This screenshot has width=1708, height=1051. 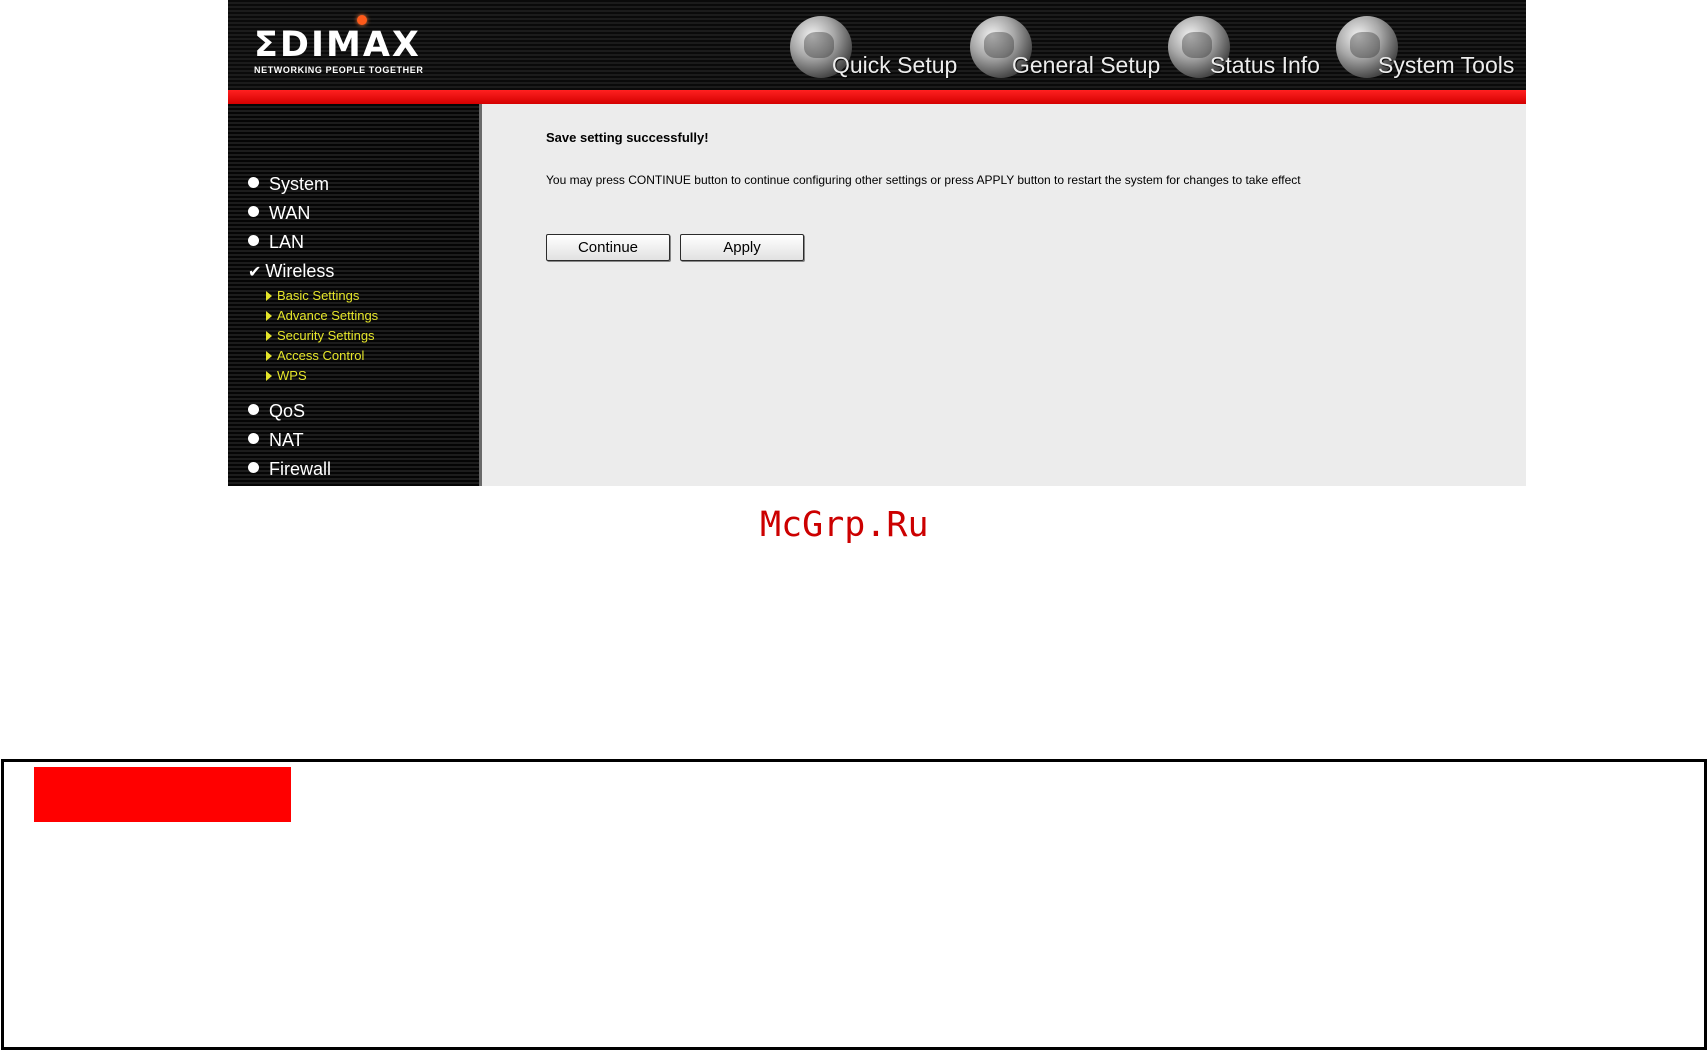 I want to click on sidebar-item-lan: LAN, so click(x=276, y=242).